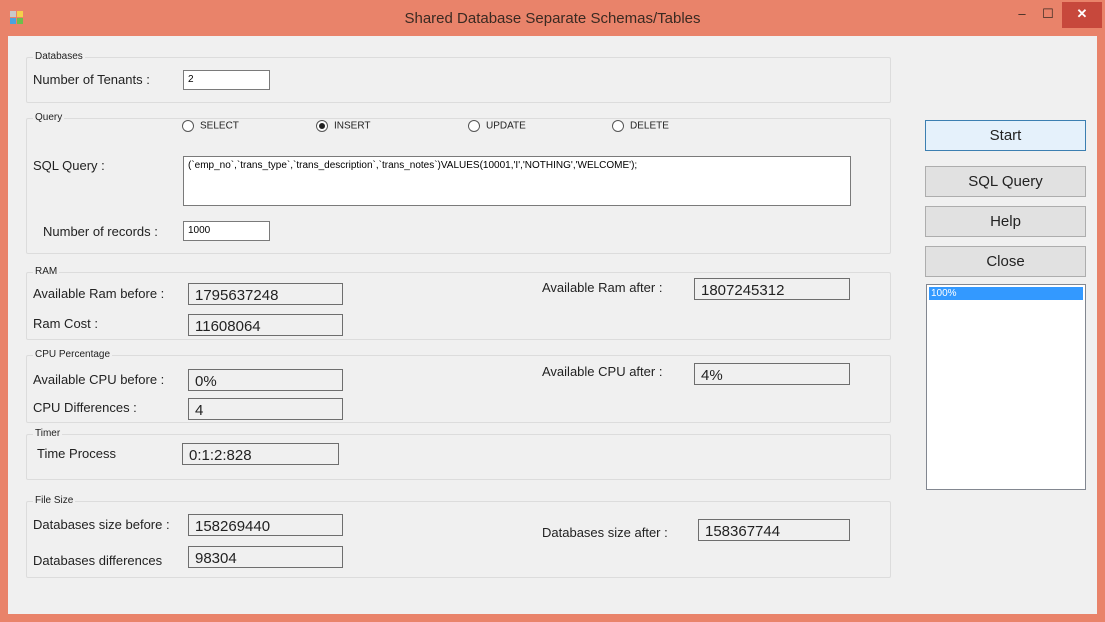 The height and width of the screenshot is (622, 1105). Describe the element at coordinates (54, 500) in the screenshot. I see `filesize-legend: File Size` at that location.